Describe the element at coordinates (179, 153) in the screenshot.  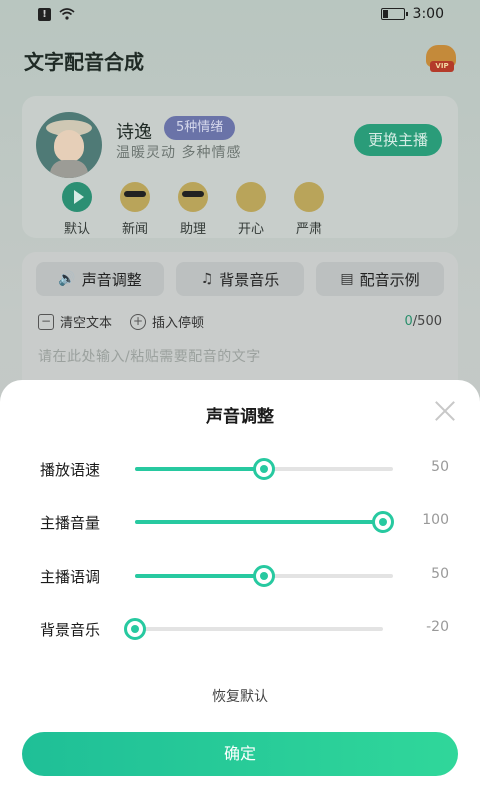
I see `voice-description: 温暖灵动 多种情感` at that location.